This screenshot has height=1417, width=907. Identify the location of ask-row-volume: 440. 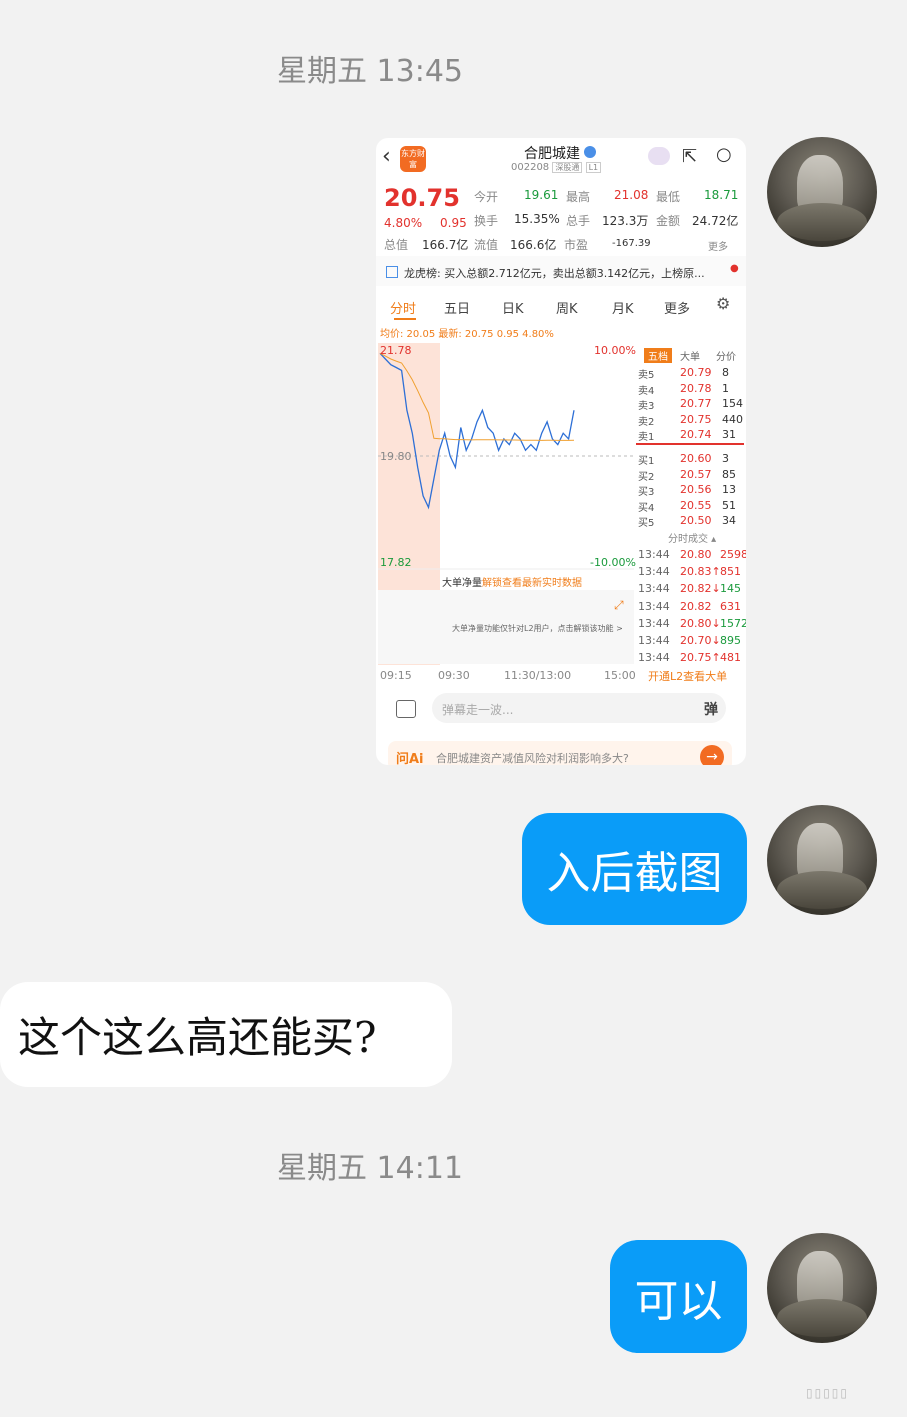
(732, 419).